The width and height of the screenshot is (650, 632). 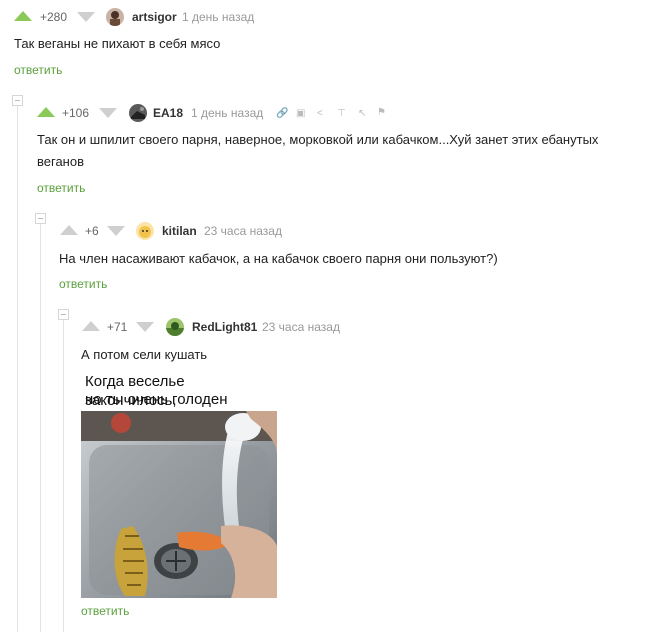 What do you see at coordinates (54, 17) in the screenshot?
I see `comment-rating: +280` at bounding box center [54, 17].